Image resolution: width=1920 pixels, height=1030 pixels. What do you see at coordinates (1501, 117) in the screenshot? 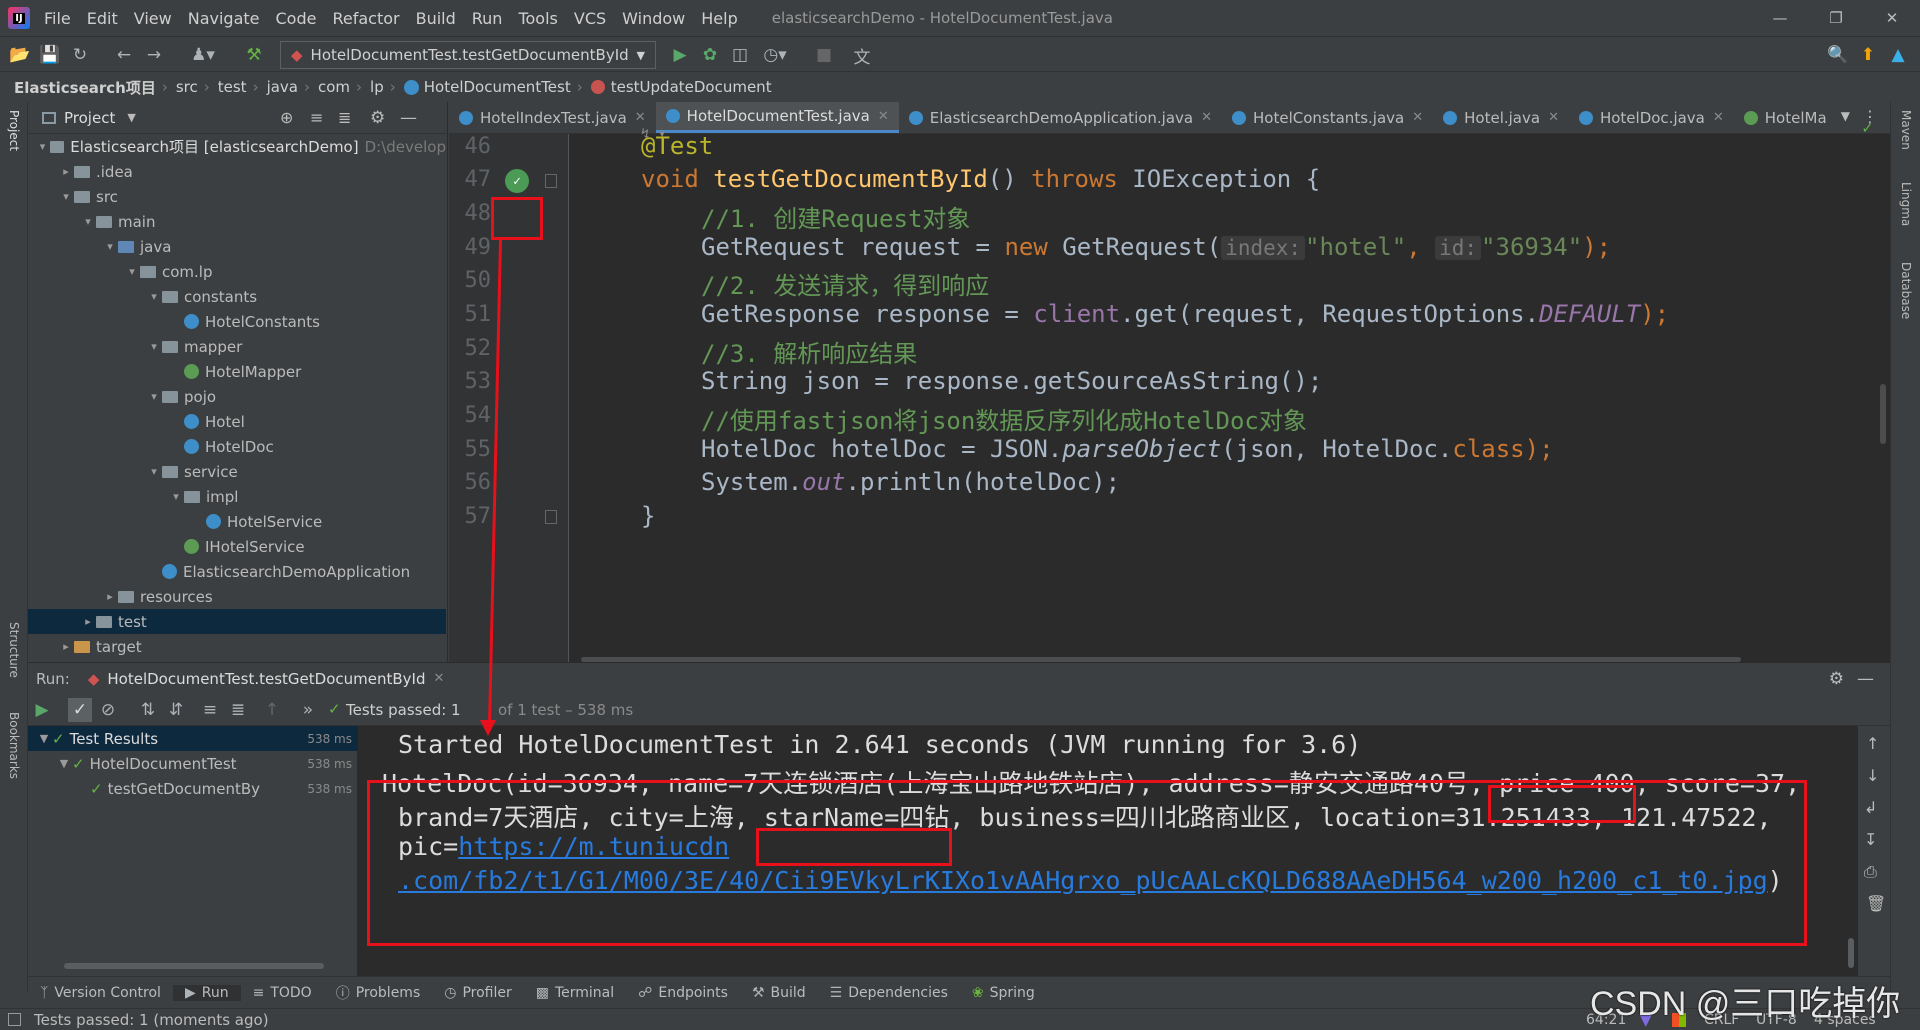
I see `tab-hotel: Hotel.java ✕` at bounding box center [1501, 117].